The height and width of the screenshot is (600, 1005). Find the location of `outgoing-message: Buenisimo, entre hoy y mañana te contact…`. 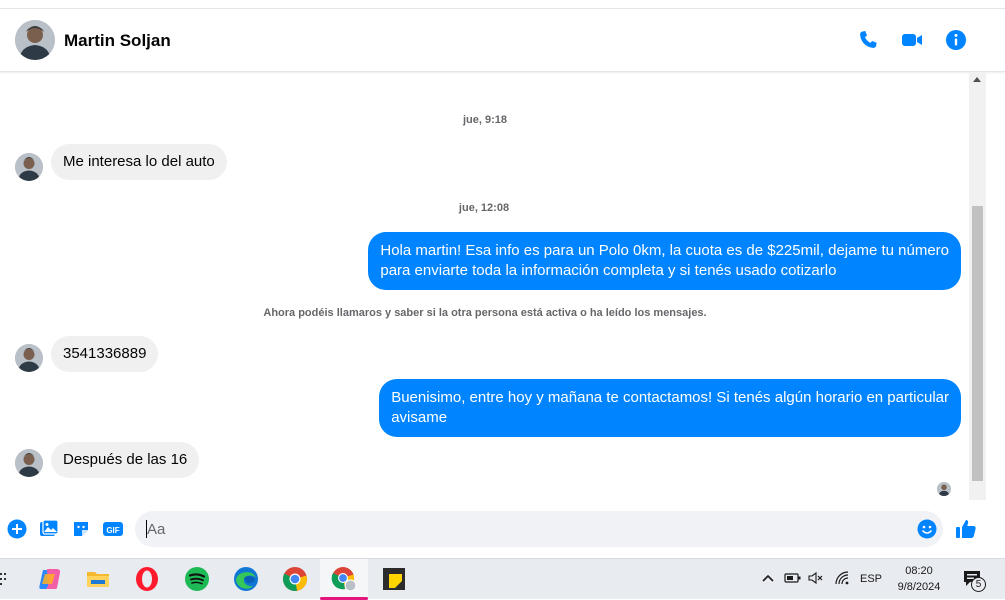

outgoing-message: Buenisimo, entre hoy y mañana te contact… is located at coordinates (670, 408).